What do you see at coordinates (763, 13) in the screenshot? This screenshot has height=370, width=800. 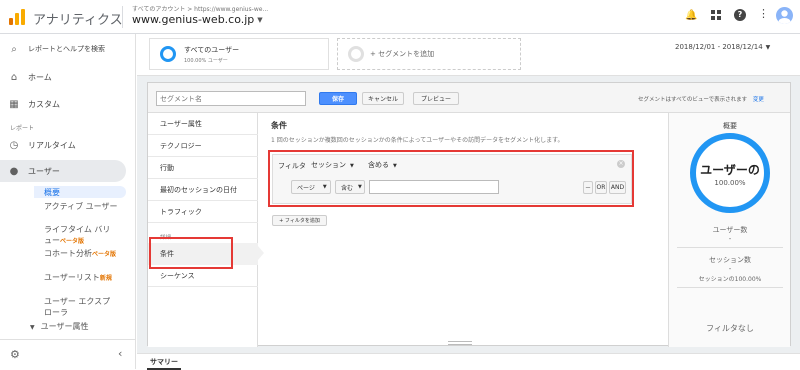 I see `more-vert-icon: ⋮` at bounding box center [763, 13].